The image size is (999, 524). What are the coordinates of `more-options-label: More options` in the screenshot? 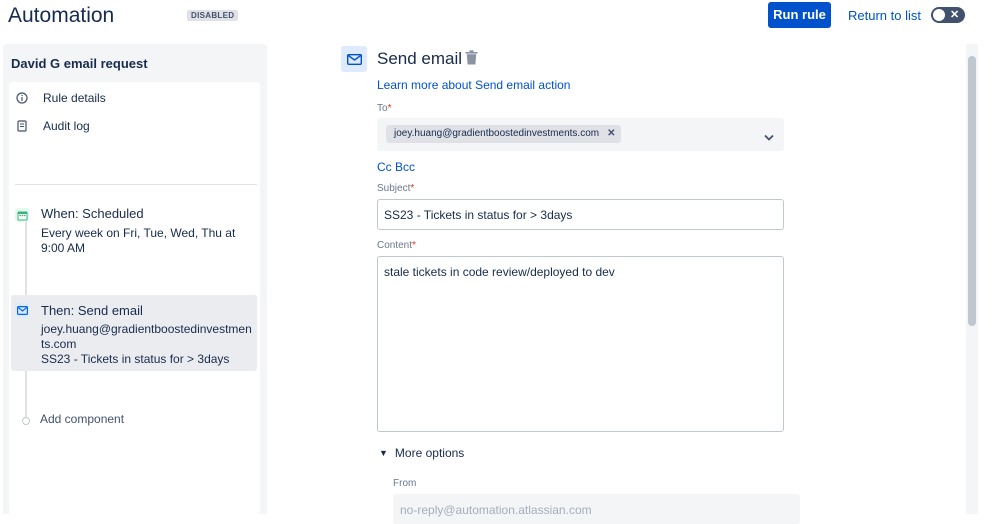 It's located at (429, 453).